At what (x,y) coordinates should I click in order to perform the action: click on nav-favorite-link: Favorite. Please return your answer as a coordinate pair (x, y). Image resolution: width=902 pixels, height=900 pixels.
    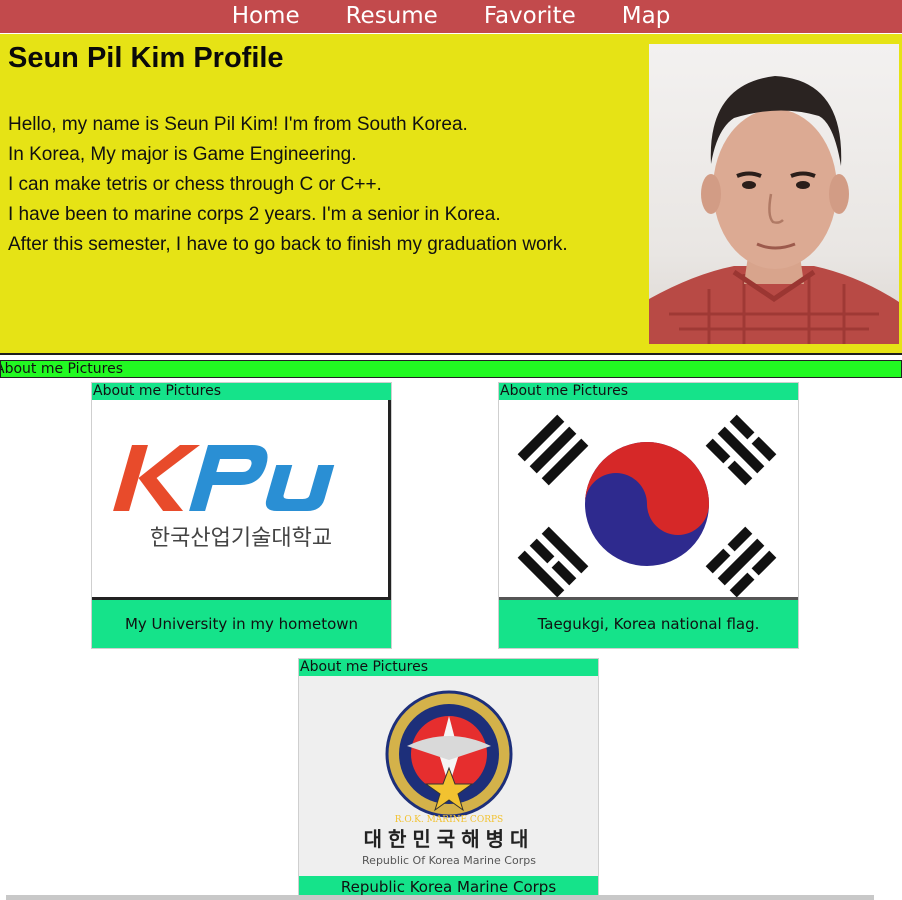
    Looking at the image, I should click on (530, 16).